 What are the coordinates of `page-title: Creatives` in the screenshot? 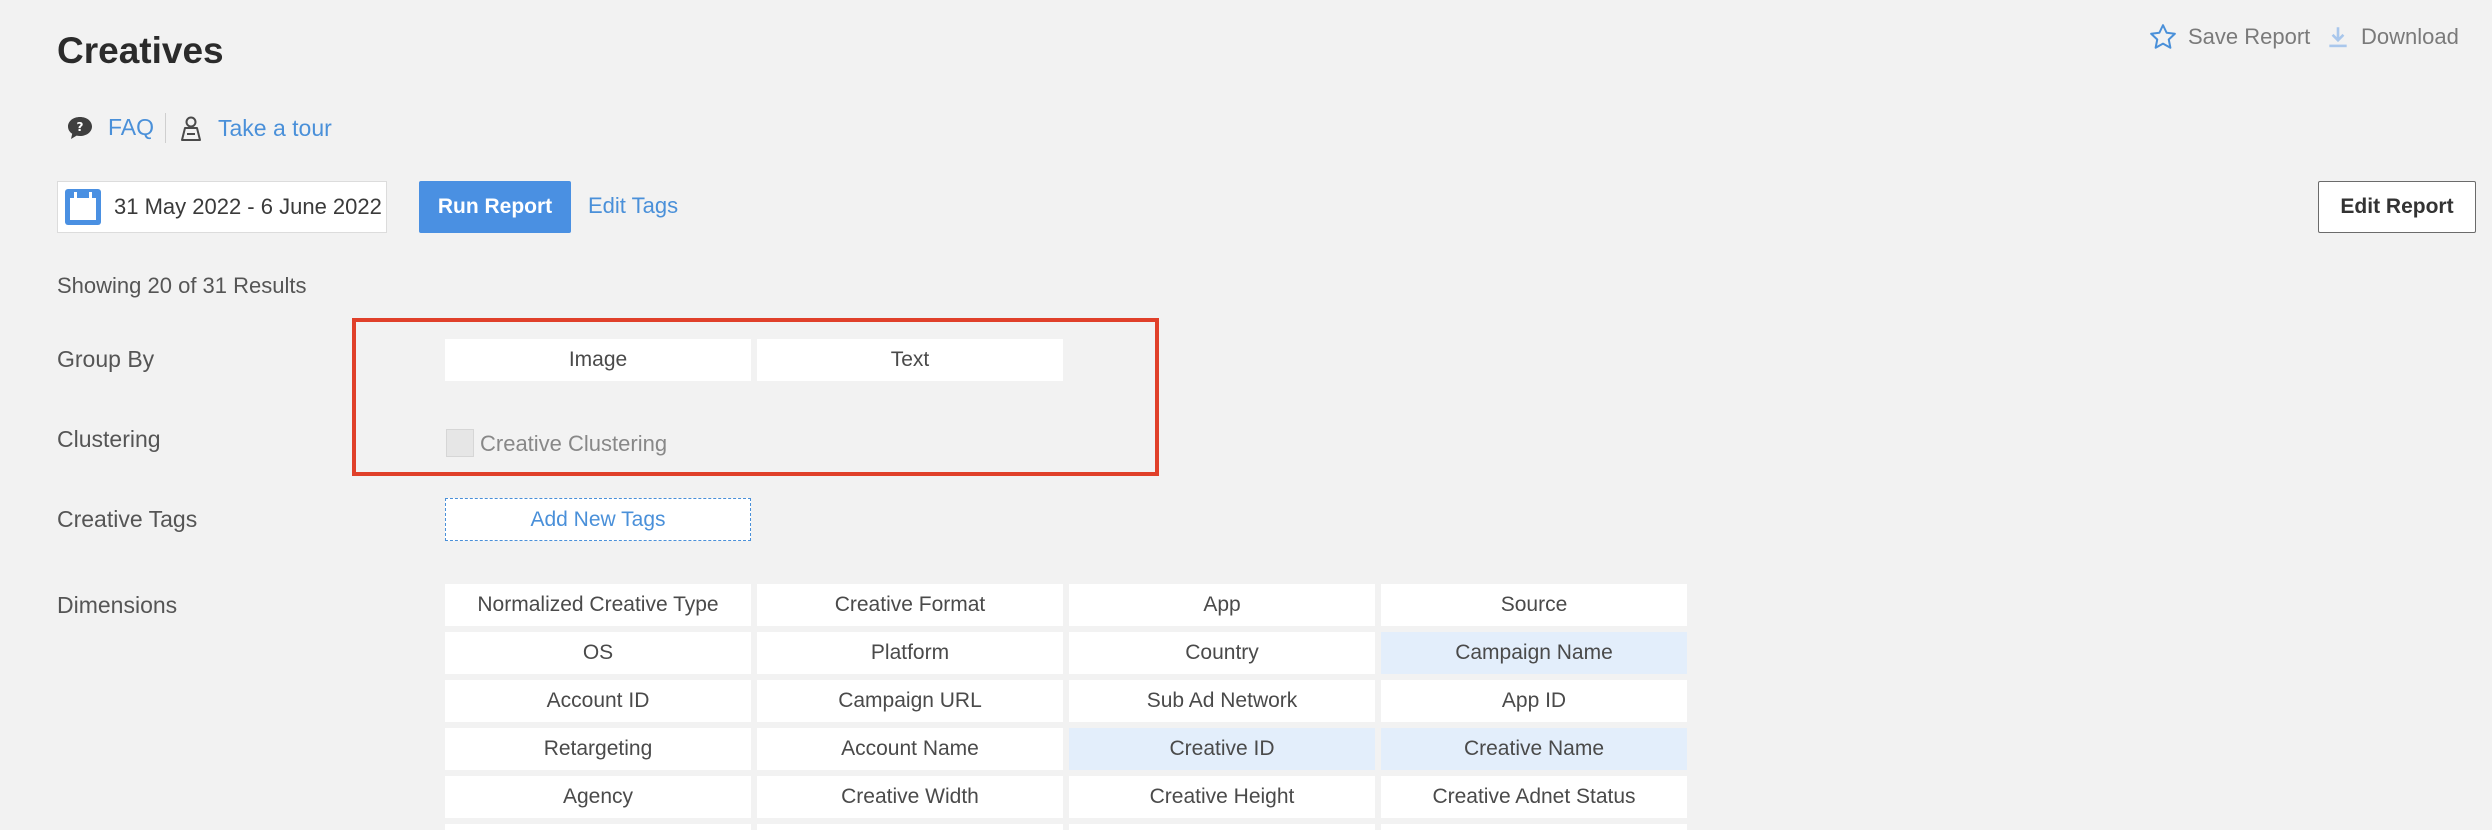 It's located at (140, 50).